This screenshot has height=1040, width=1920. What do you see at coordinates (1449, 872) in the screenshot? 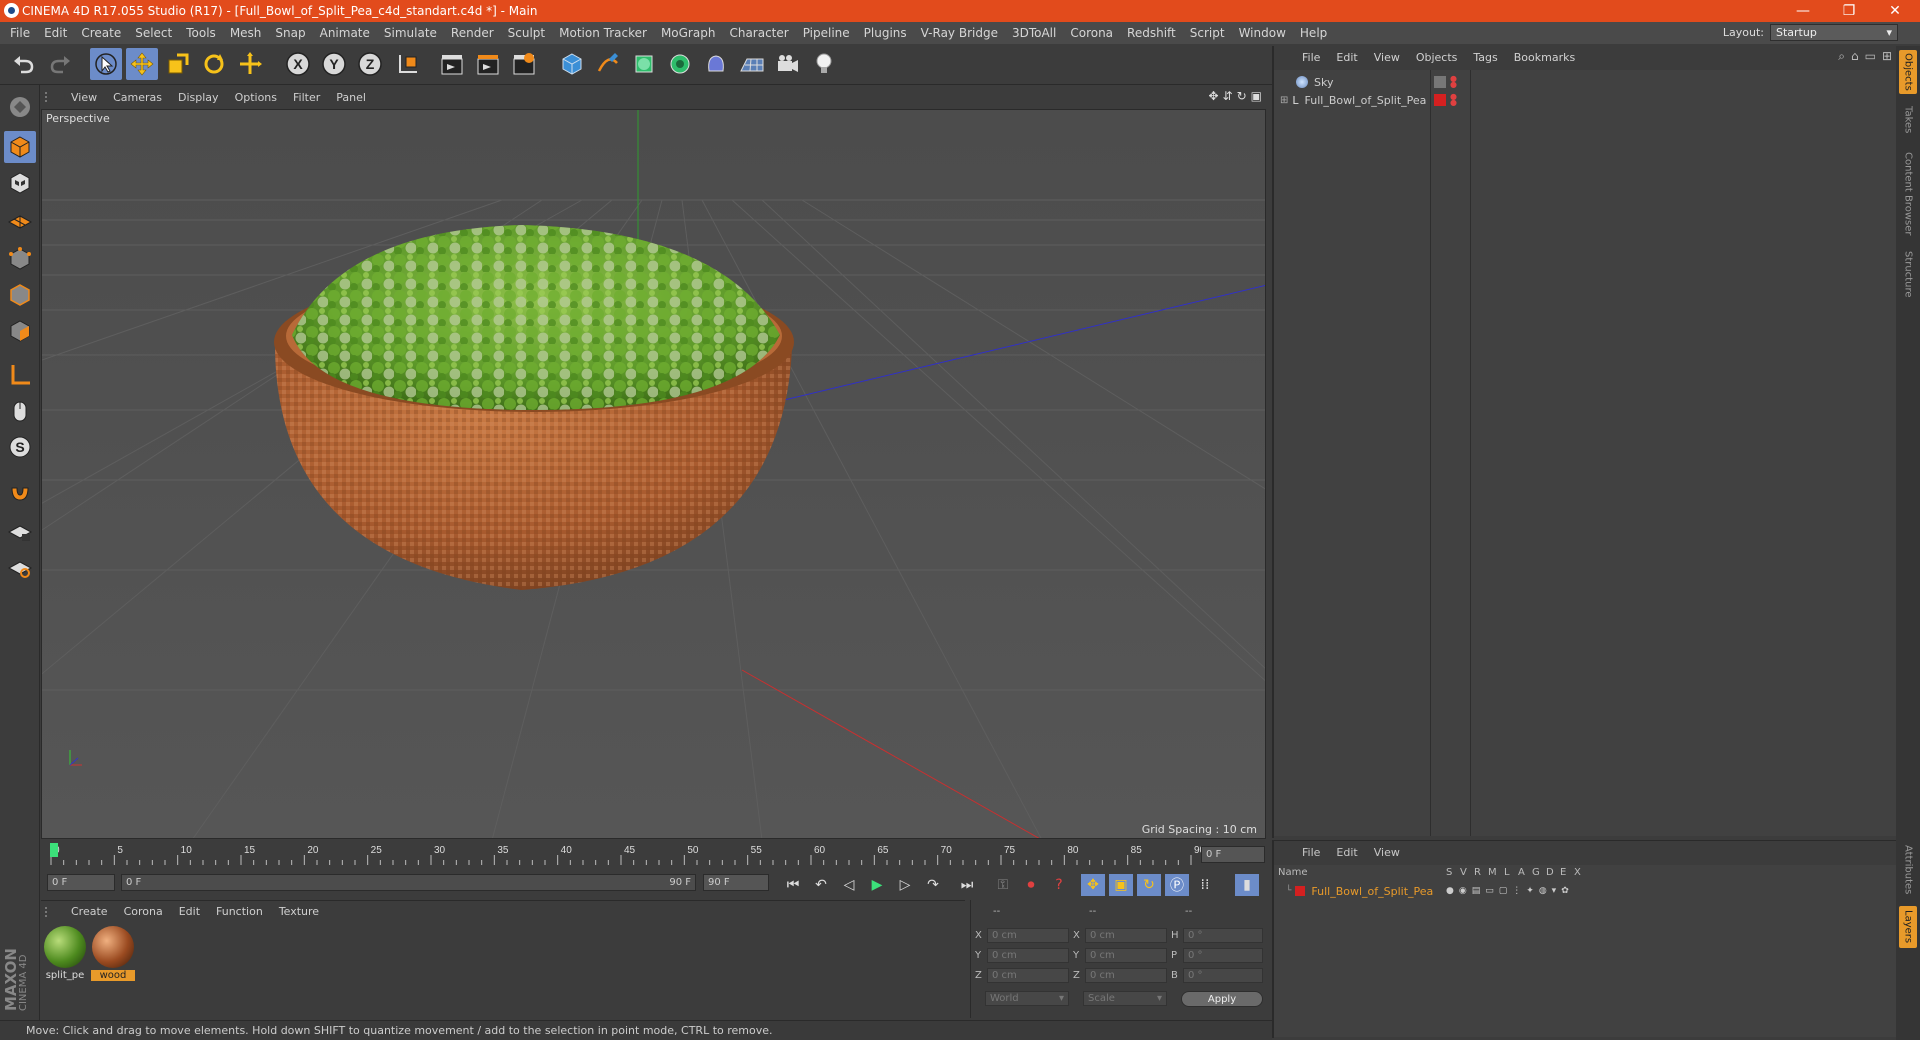
I see `layer-col-solo: S` at bounding box center [1449, 872].